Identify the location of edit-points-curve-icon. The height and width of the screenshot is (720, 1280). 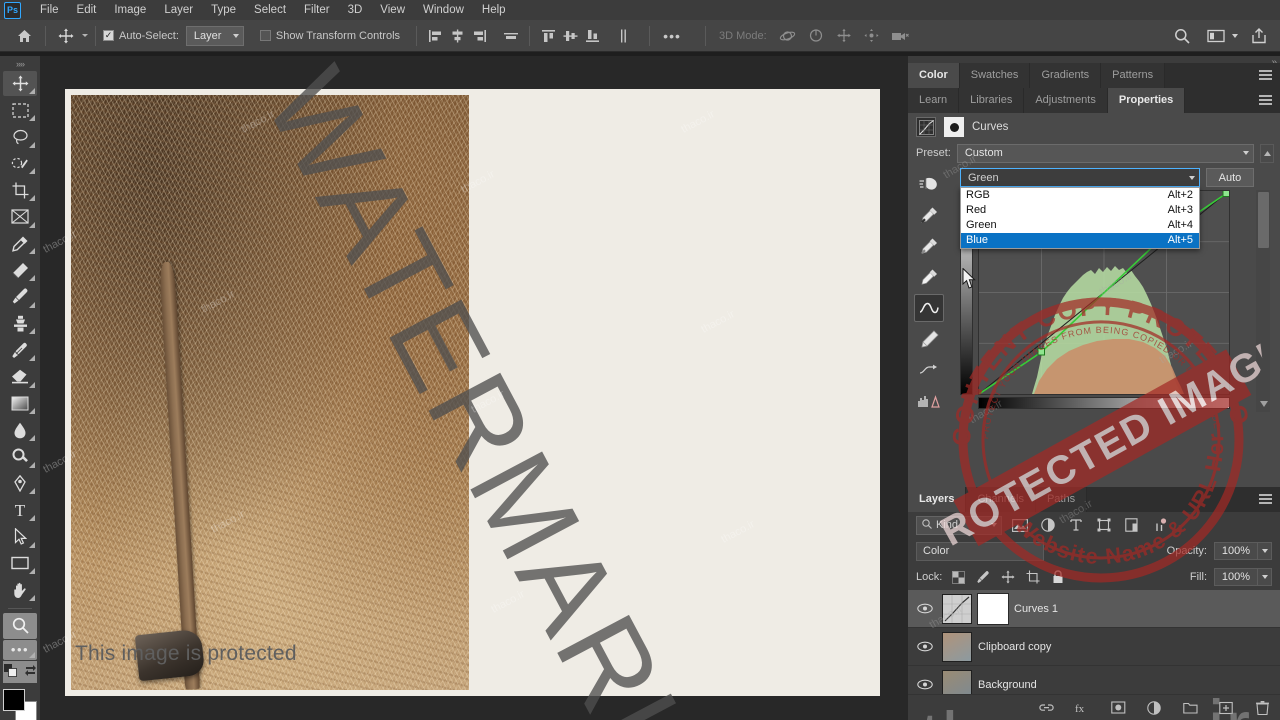
(929, 308).